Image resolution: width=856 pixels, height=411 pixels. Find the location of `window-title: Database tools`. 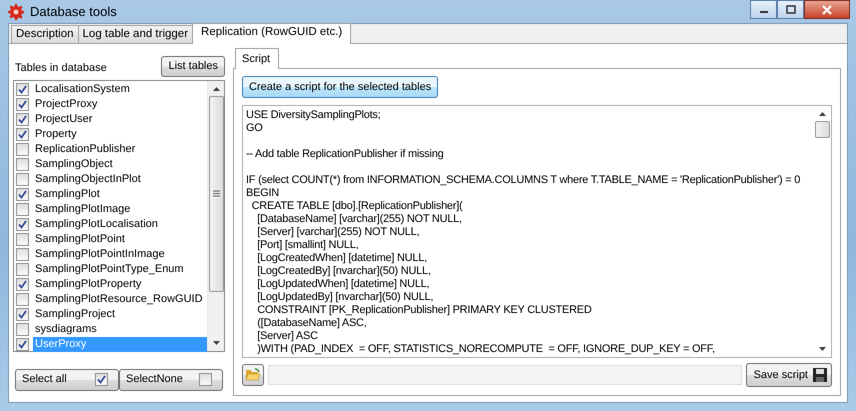

window-title: Database tools is located at coordinates (73, 11).